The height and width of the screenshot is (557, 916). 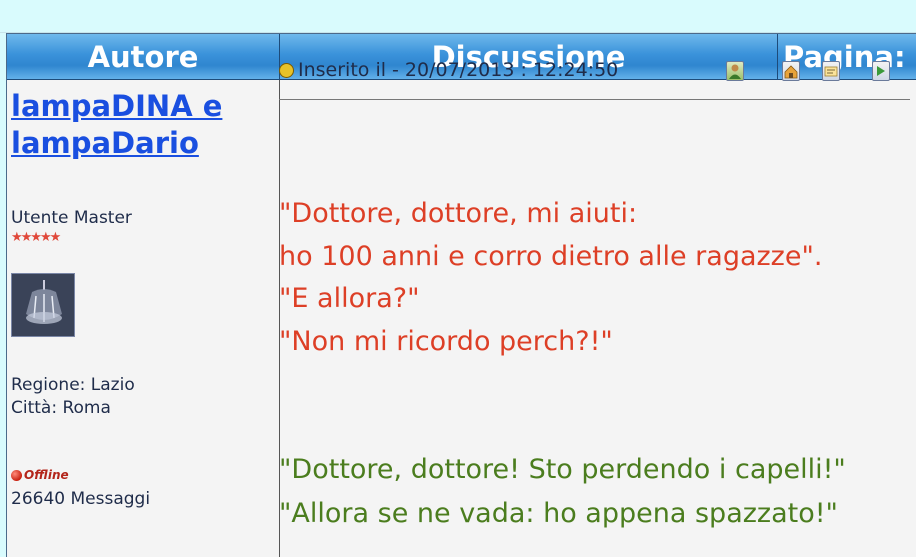 I want to click on message-count: 26640 Messaggi, so click(x=81, y=499).